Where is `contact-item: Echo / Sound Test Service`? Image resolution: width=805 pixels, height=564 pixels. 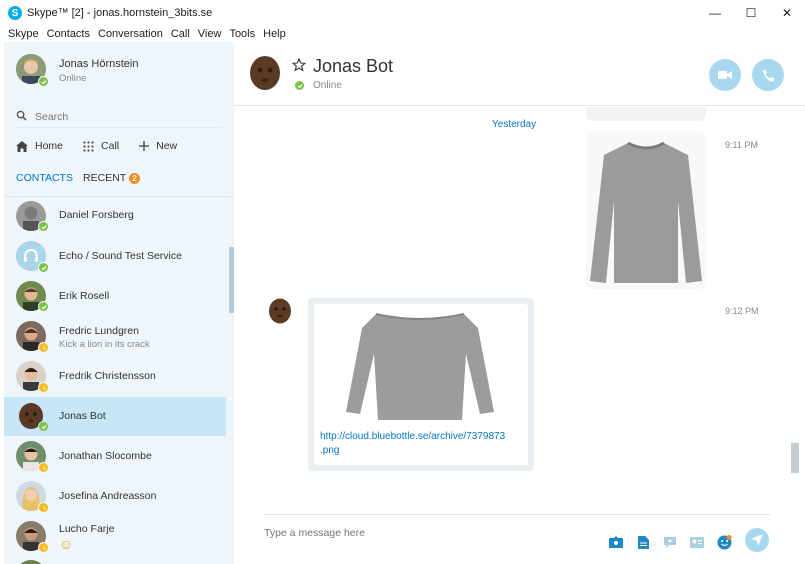
contact-item: Echo / Sound Test Service is located at coordinates (115, 256).